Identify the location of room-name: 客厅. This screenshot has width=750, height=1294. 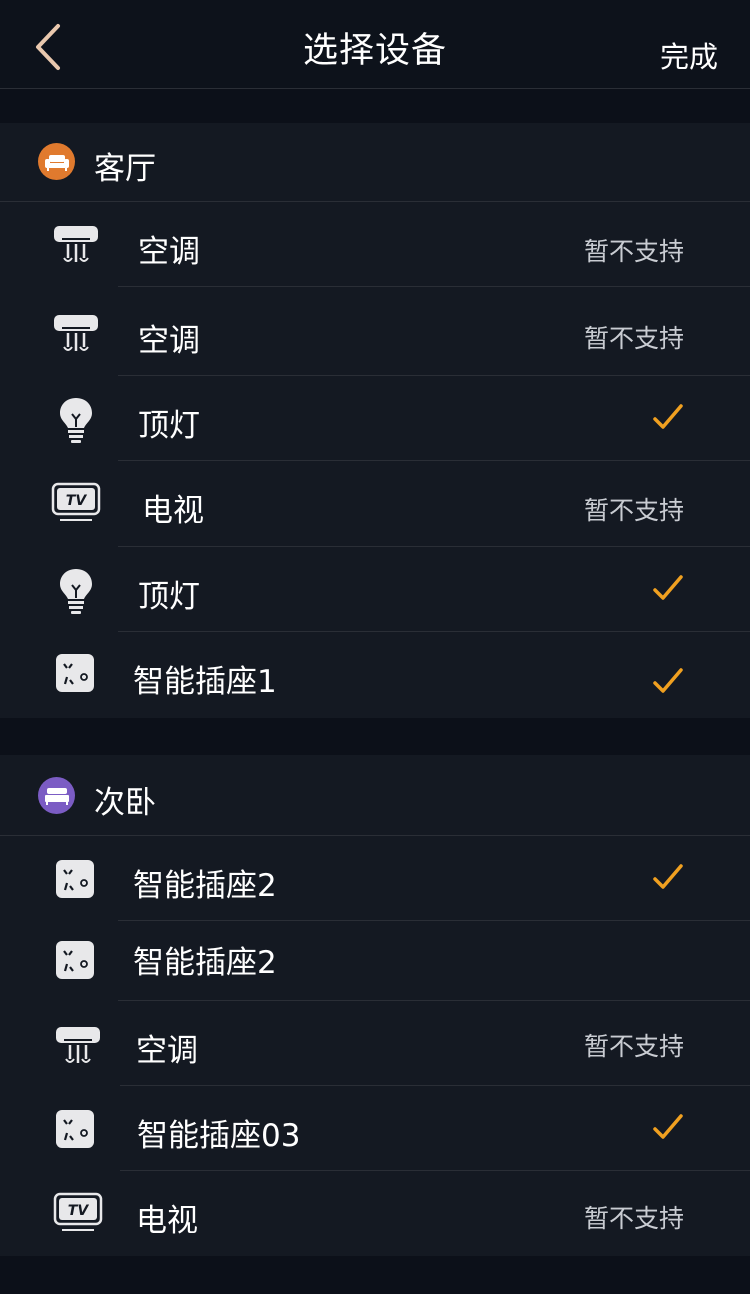
(125, 169).